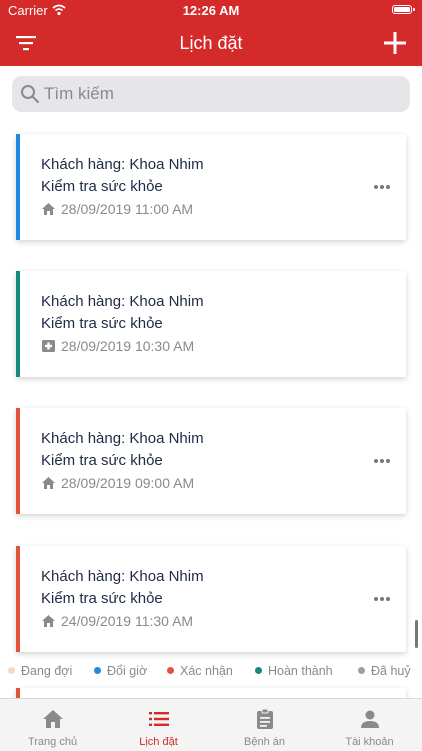  I want to click on page-title: Lịch đặt, so click(211, 43).